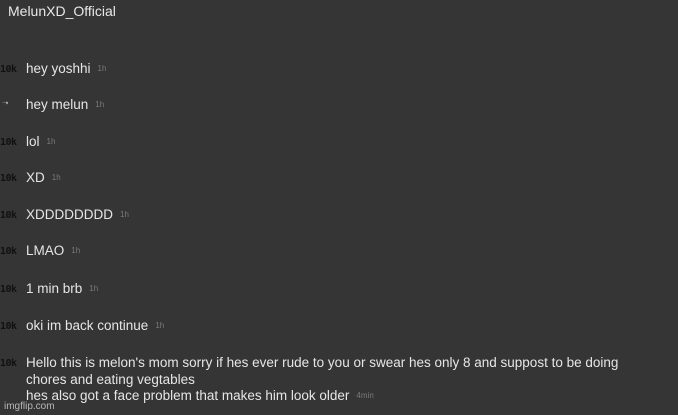 The image size is (678, 415). I want to click on message-text: hey yoshhi, so click(58, 68).